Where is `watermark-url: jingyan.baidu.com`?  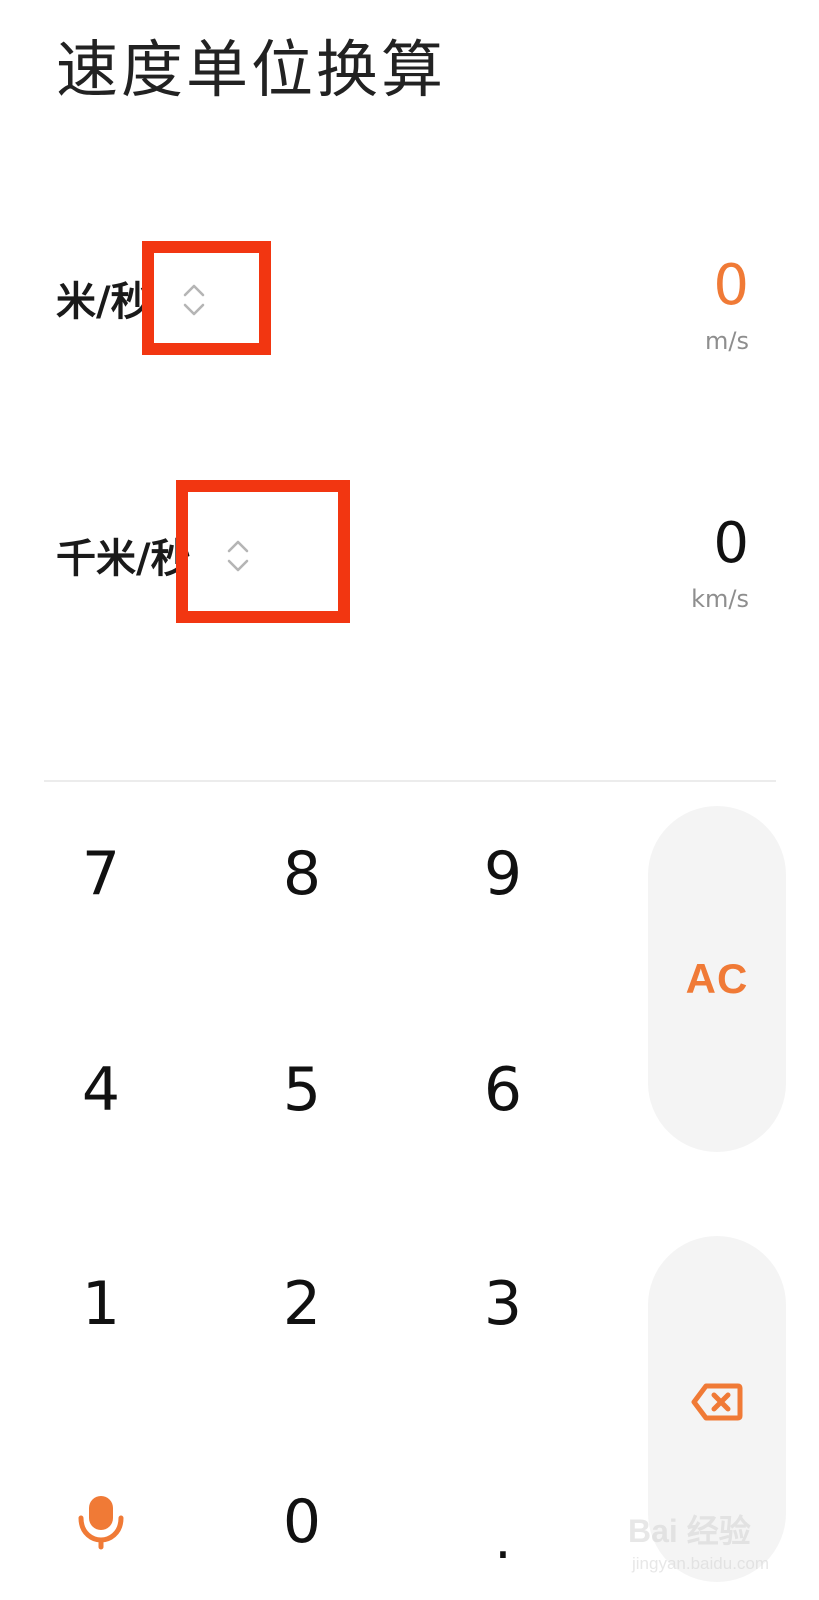
watermark-url: jingyan.baidu.com is located at coordinates (701, 1563).